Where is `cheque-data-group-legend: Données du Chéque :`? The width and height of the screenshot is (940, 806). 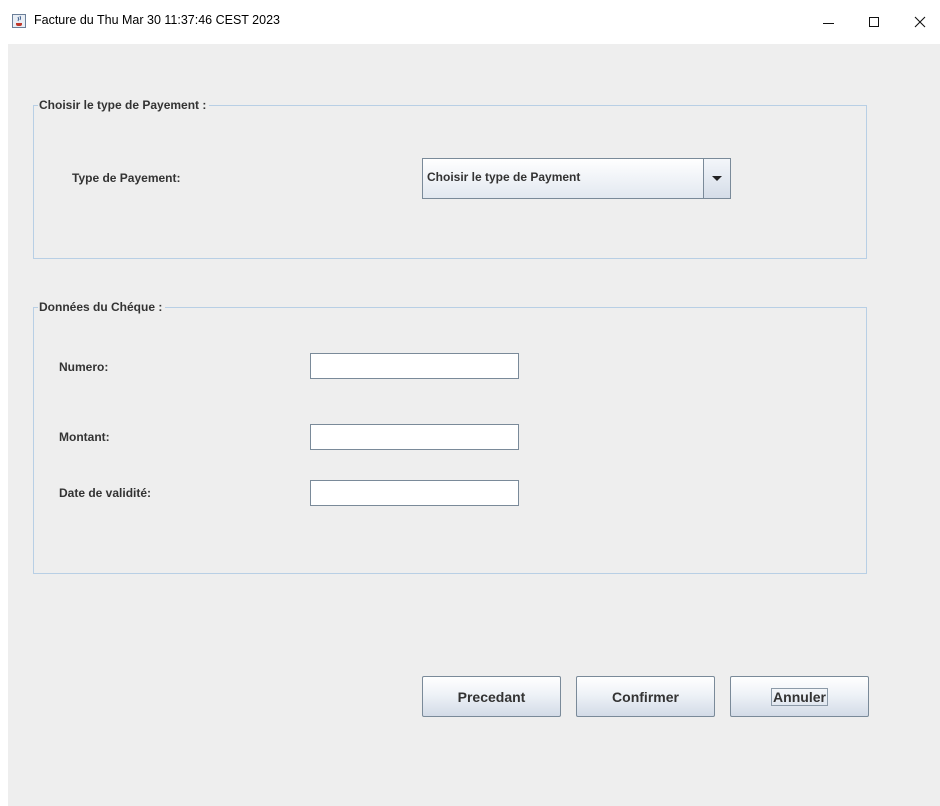
cheque-data-group-legend: Données du Chéque : is located at coordinates (101, 307).